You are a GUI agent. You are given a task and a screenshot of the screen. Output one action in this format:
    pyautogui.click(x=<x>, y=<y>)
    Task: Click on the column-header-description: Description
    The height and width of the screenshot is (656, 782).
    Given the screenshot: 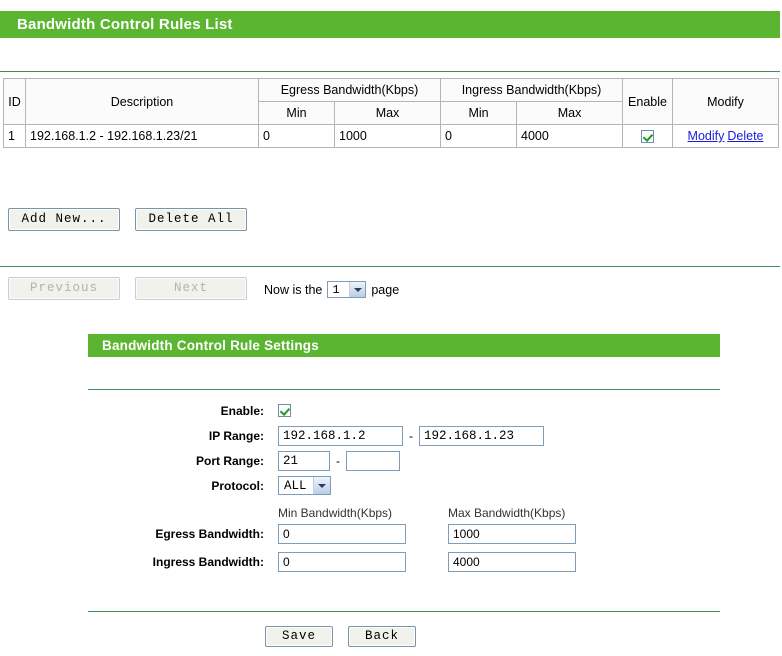 What is the action you would take?
    pyautogui.click(x=142, y=101)
    